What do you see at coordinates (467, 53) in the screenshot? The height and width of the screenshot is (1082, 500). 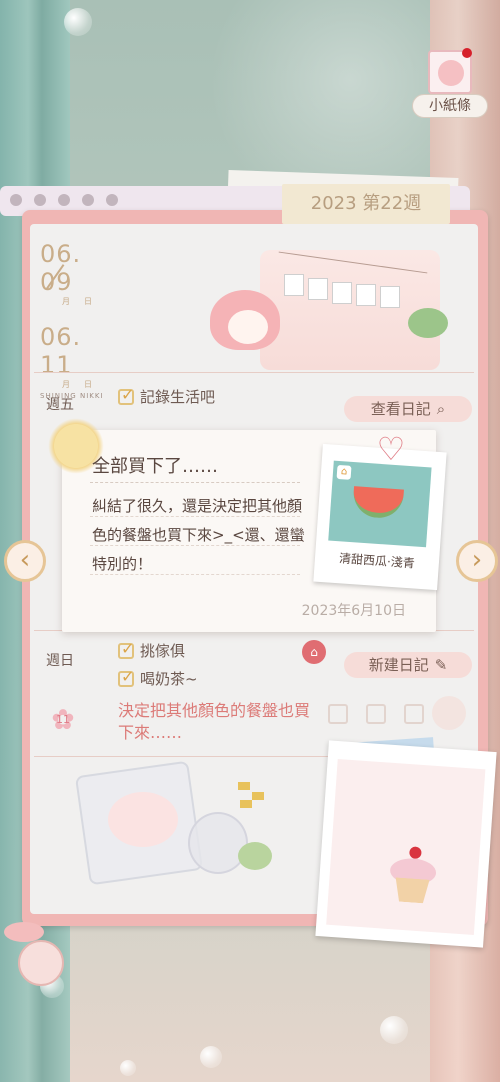 I see `notification-dot` at bounding box center [467, 53].